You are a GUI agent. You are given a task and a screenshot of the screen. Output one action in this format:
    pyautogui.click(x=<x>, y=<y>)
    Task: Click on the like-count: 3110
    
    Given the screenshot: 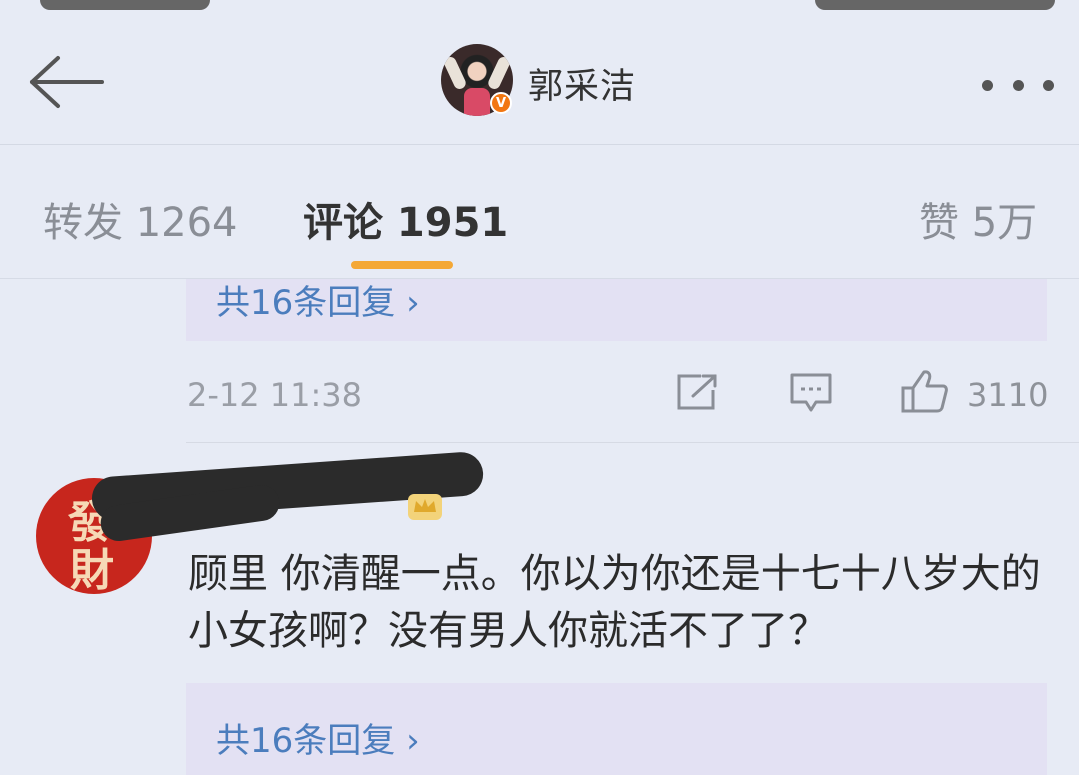 What is the action you would take?
    pyautogui.click(x=1008, y=395)
    